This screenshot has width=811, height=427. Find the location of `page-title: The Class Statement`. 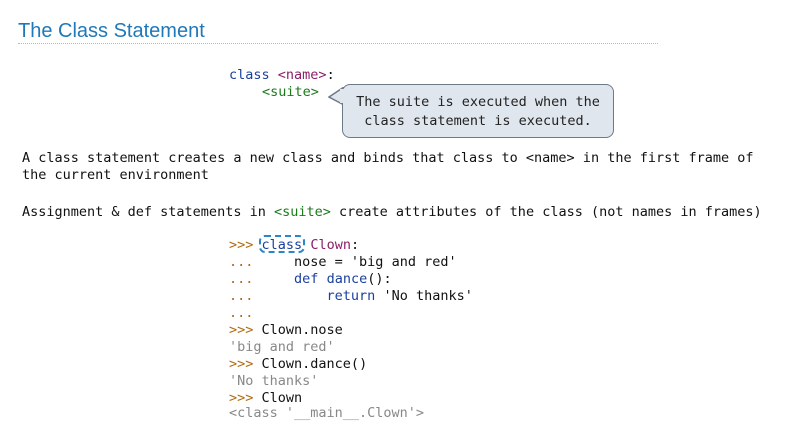

page-title: The Class Statement is located at coordinates (111, 31).